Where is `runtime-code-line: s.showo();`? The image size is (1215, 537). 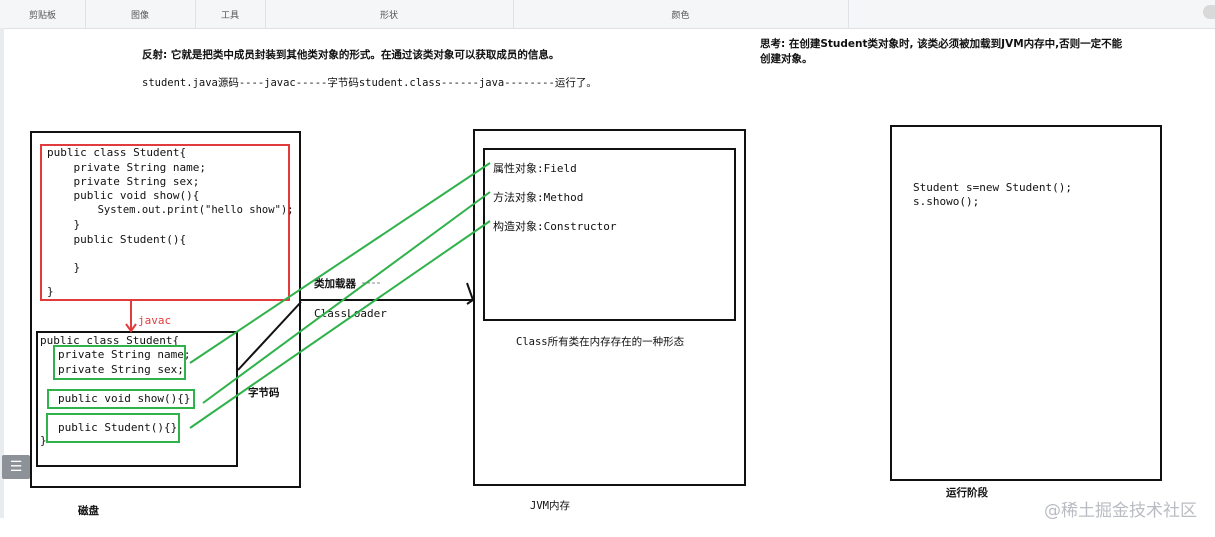
runtime-code-line: s.showo(); is located at coordinates (946, 201).